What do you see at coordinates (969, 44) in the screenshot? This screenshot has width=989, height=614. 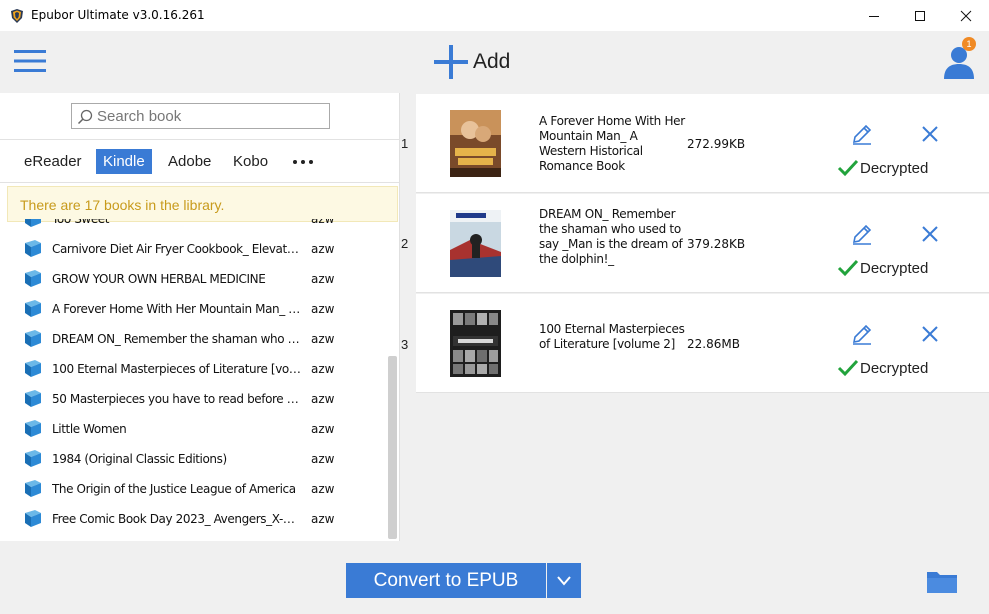 I see `notification-badge: 1` at bounding box center [969, 44].